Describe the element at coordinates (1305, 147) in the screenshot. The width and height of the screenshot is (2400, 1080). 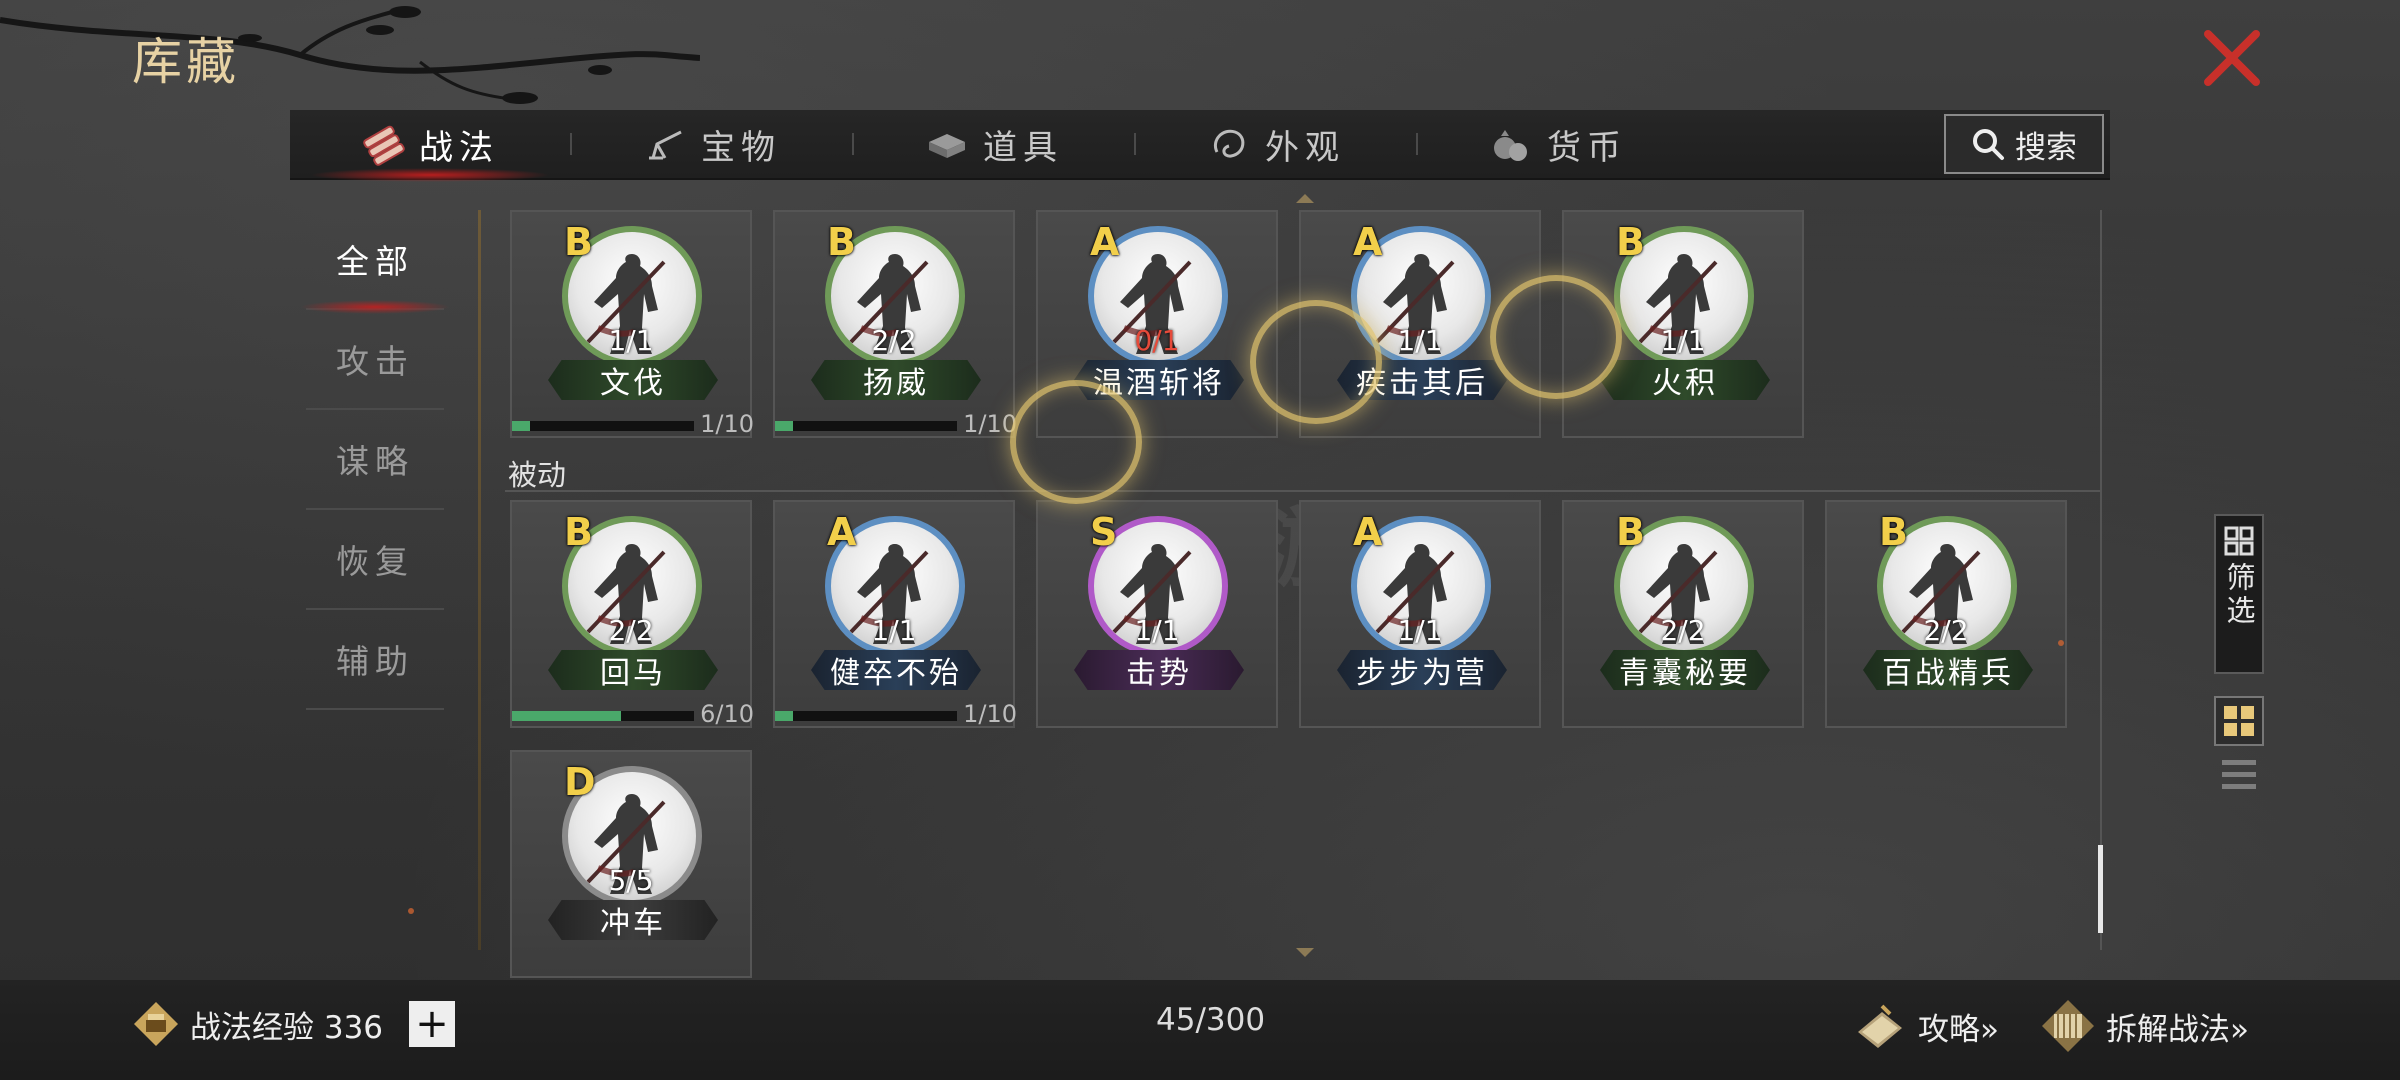
I see `tab-label: 外观` at that location.